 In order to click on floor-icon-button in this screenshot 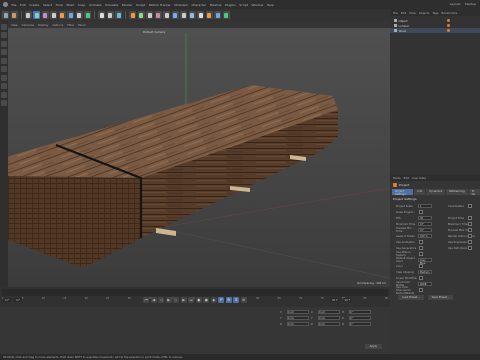, I will do `click(183, 15)`.